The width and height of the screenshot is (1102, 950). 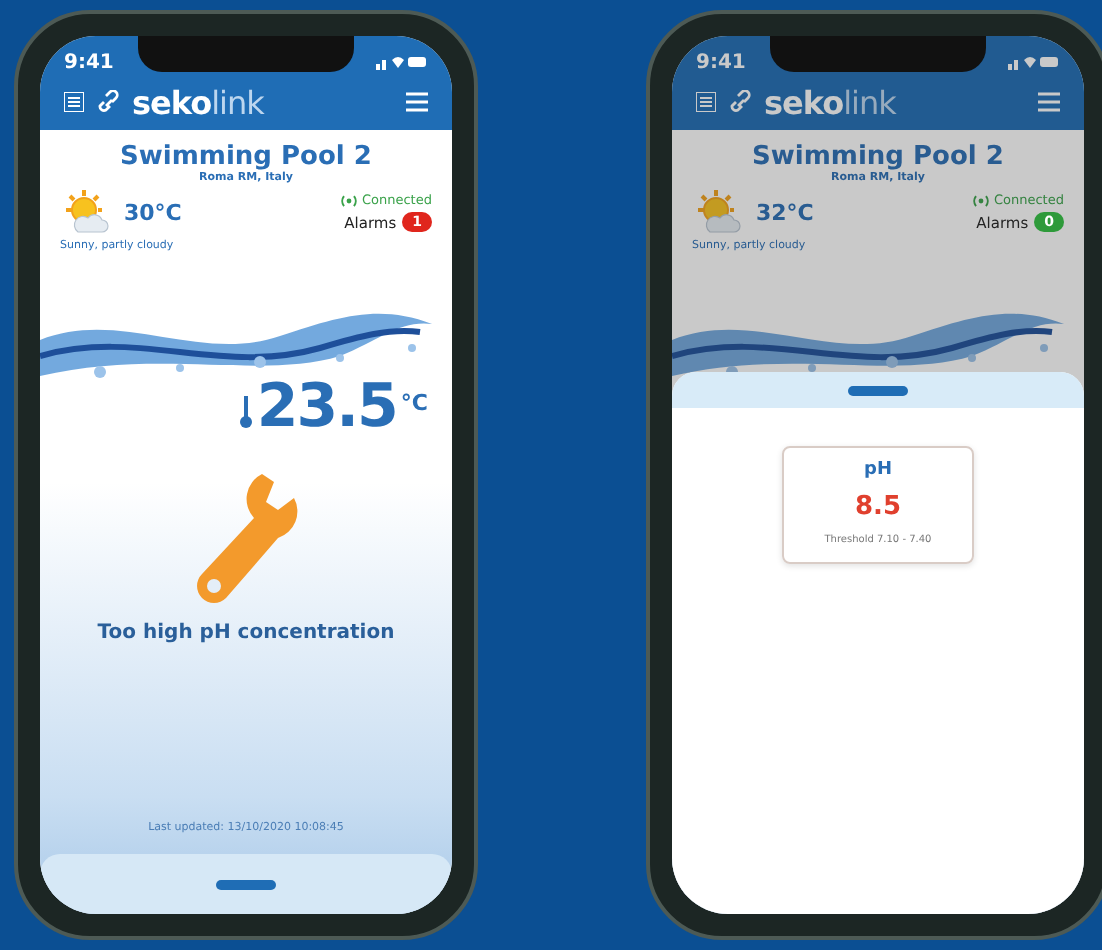 What do you see at coordinates (246, 633) in the screenshot?
I see `alert-message: Too high pH concentration` at bounding box center [246, 633].